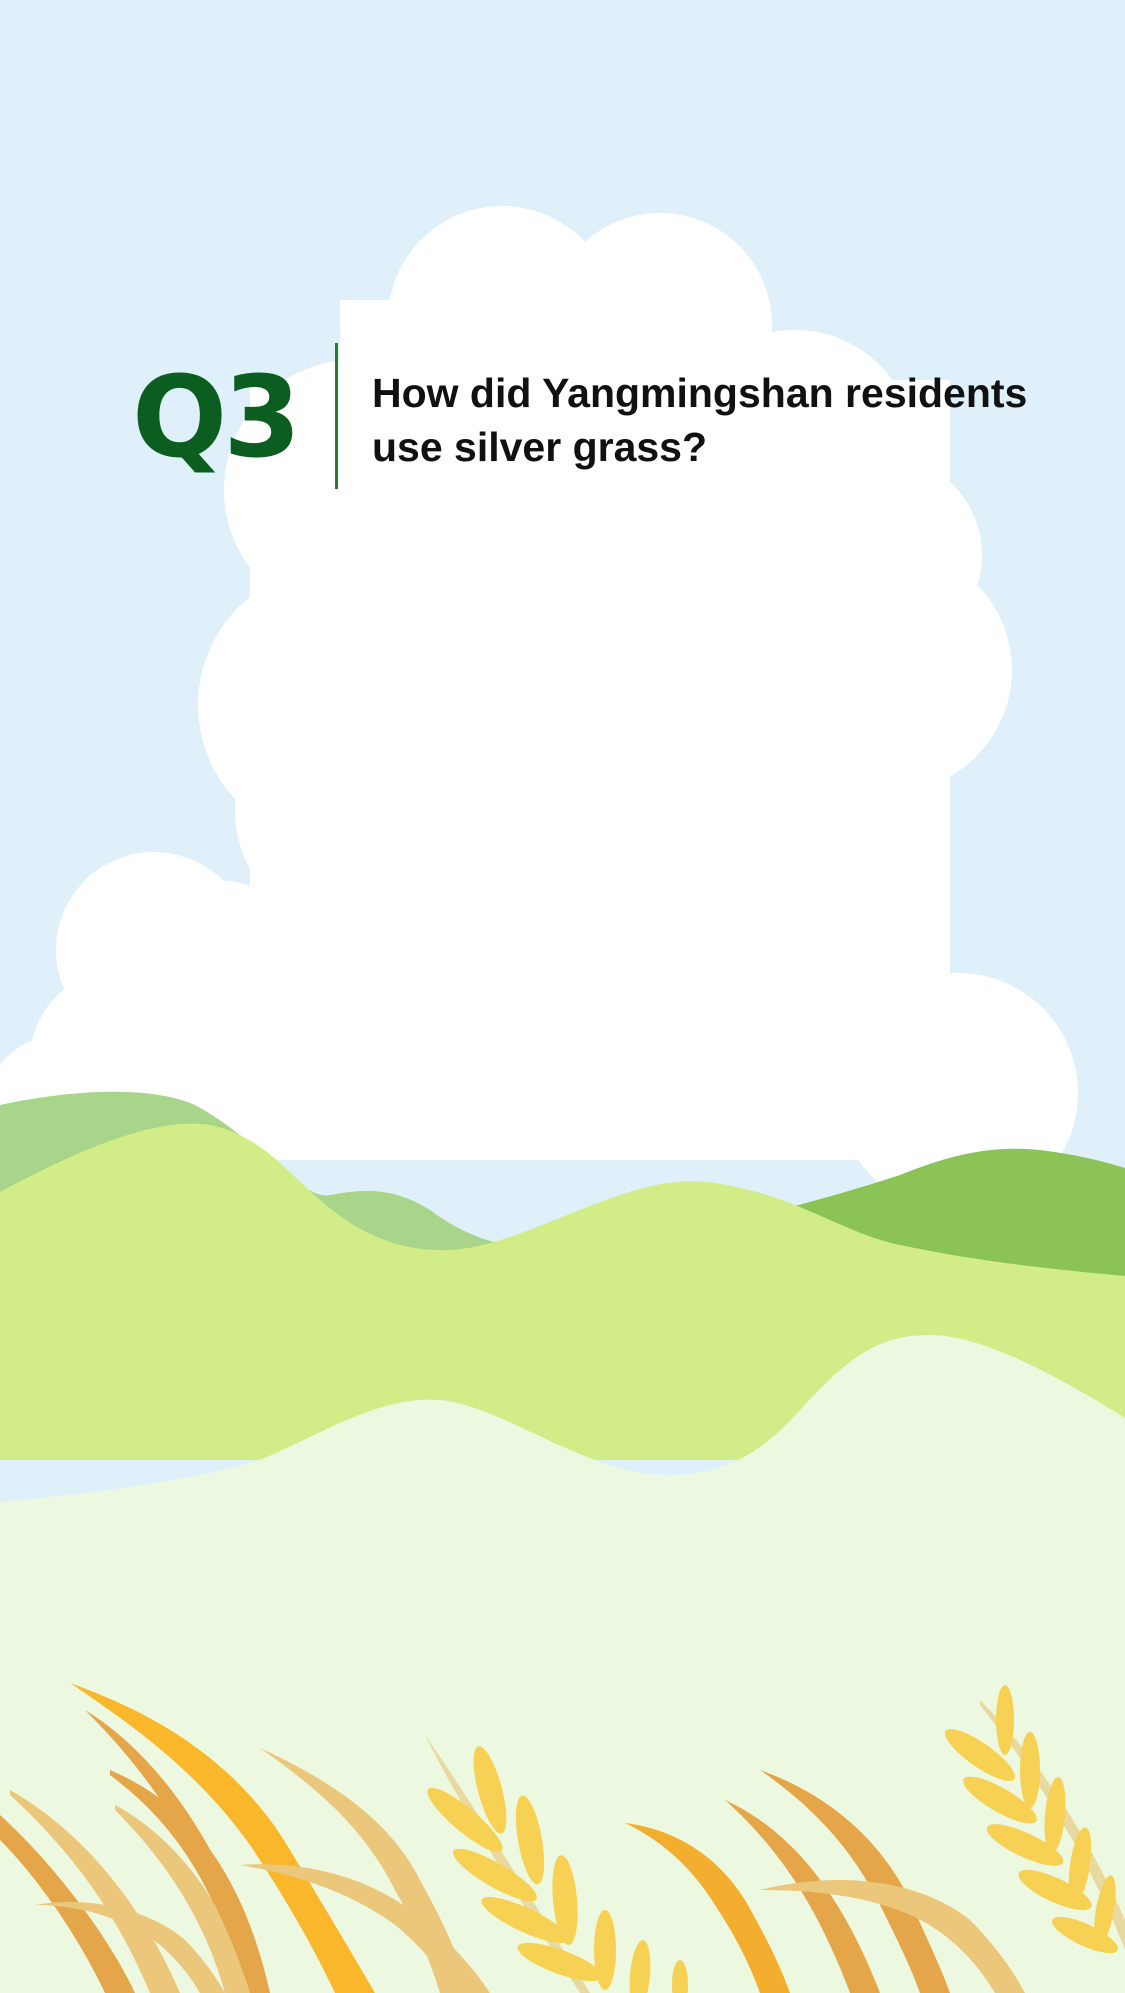 This screenshot has height=1993, width=1125. What do you see at coordinates (216, 418) in the screenshot?
I see `question-number: Q3` at bounding box center [216, 418].